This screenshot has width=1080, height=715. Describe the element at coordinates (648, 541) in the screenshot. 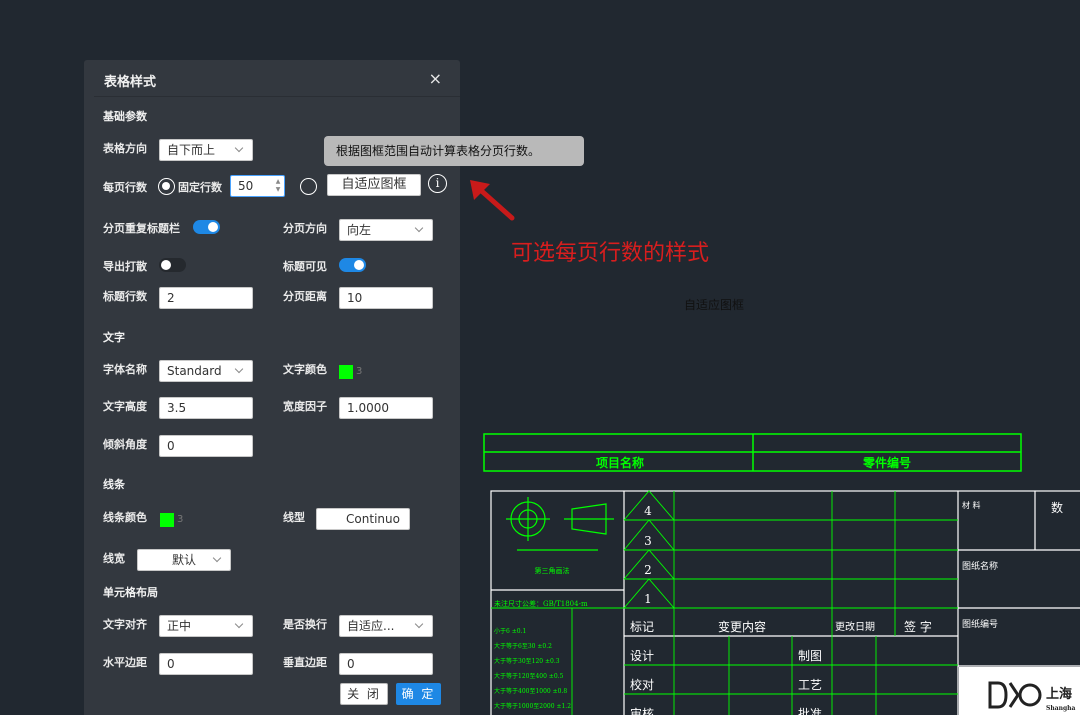

I see `row-number: 3` at that location.